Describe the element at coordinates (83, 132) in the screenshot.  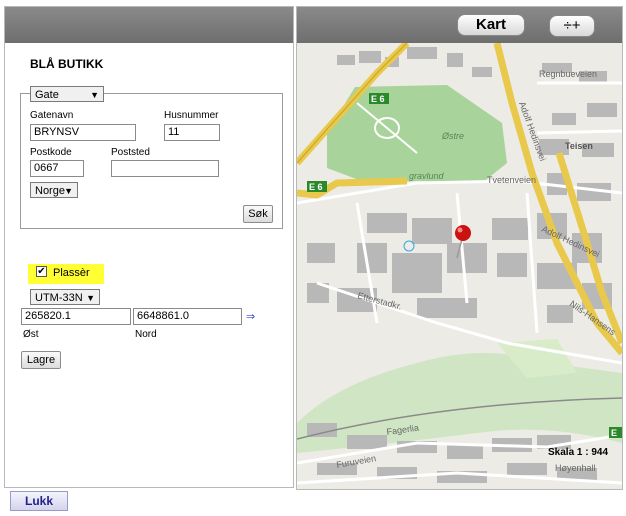
I see `street-input: BRYNSV` at that location.